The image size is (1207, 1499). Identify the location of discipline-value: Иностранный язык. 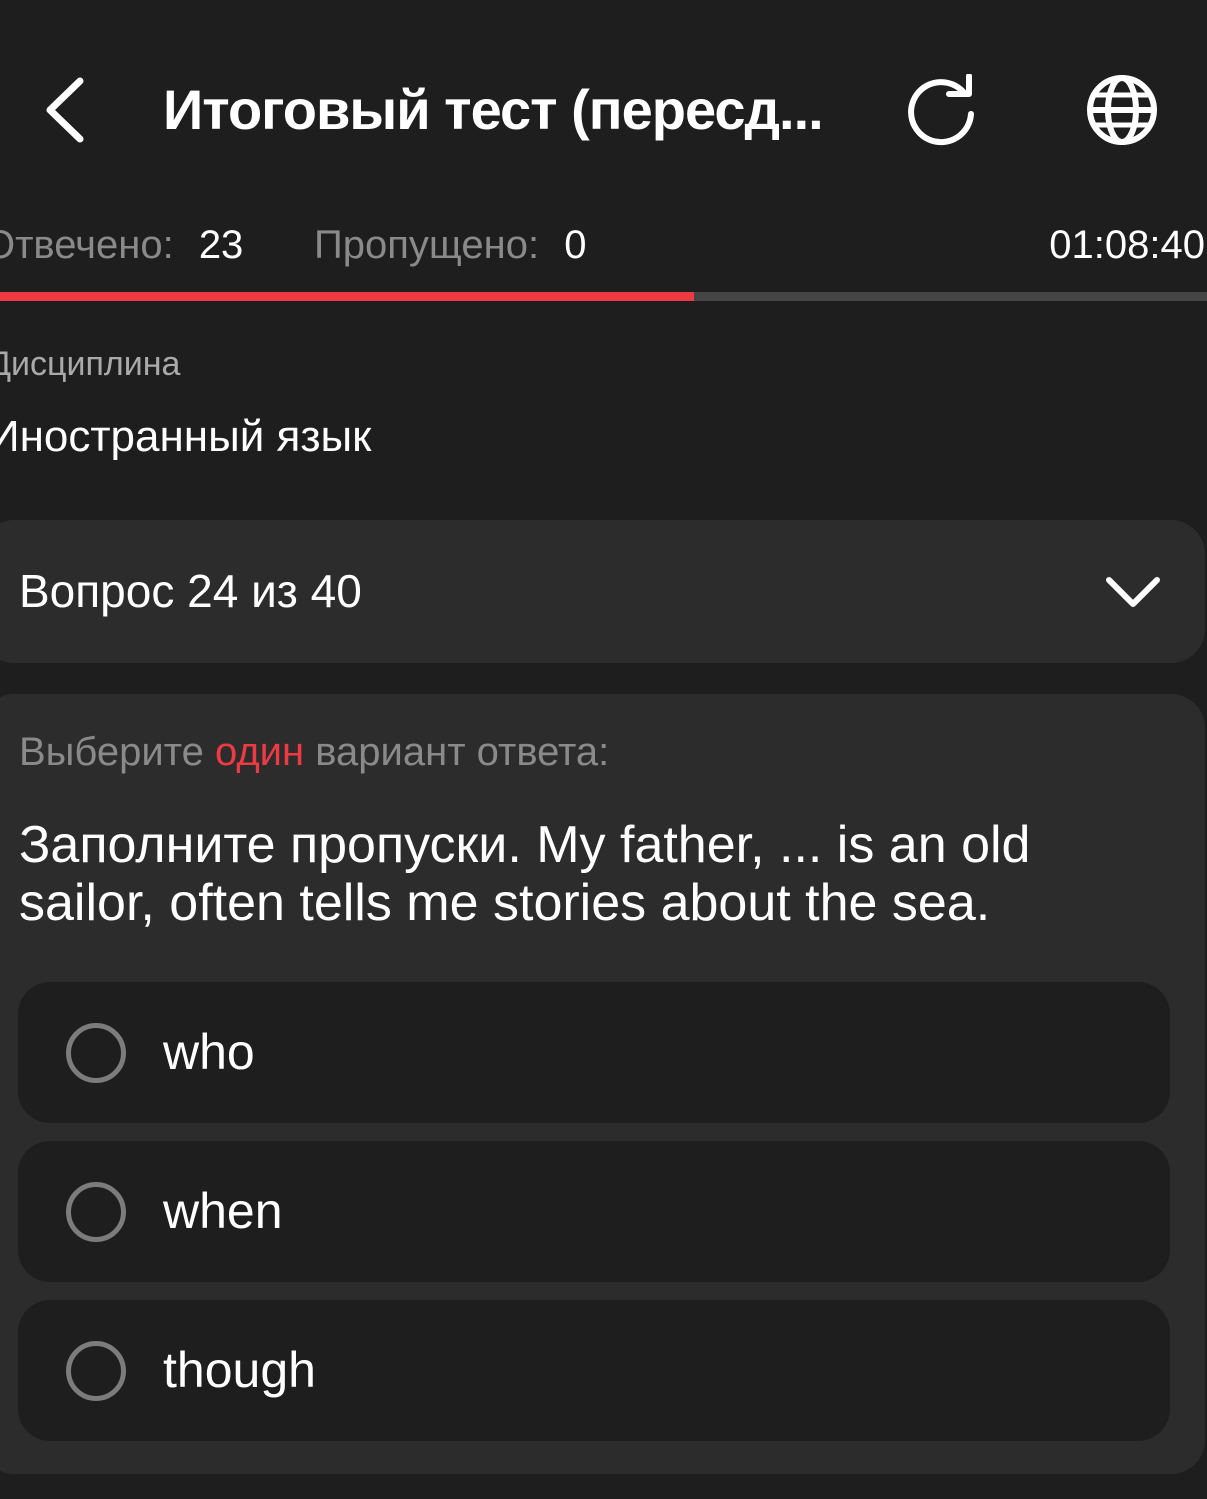
(186, 436).